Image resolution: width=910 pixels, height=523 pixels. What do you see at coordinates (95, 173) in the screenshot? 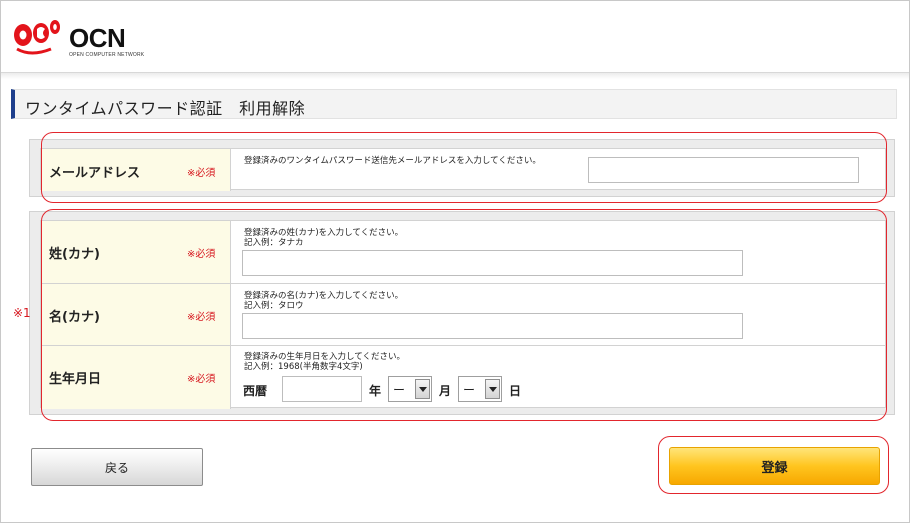
I see `email-label: メールアドレス` at bounding box center [95, 173].